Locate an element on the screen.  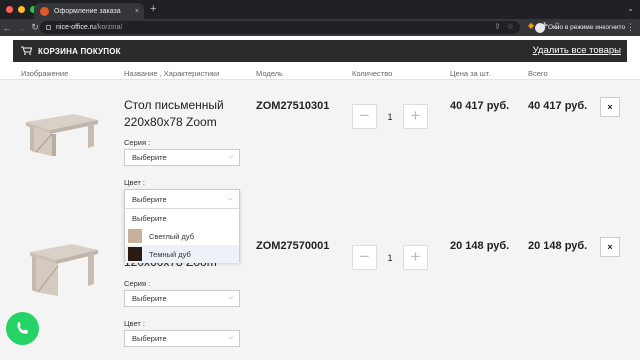
column-header-image: Изображение is located at coordinates (45, 73).